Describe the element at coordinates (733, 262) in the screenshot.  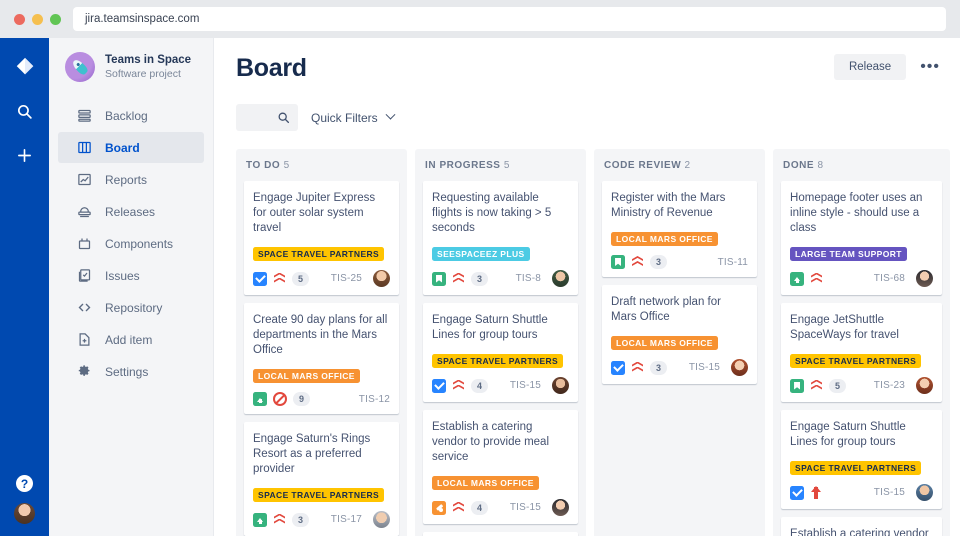
I see `issue-key: TIS-11` at that location.